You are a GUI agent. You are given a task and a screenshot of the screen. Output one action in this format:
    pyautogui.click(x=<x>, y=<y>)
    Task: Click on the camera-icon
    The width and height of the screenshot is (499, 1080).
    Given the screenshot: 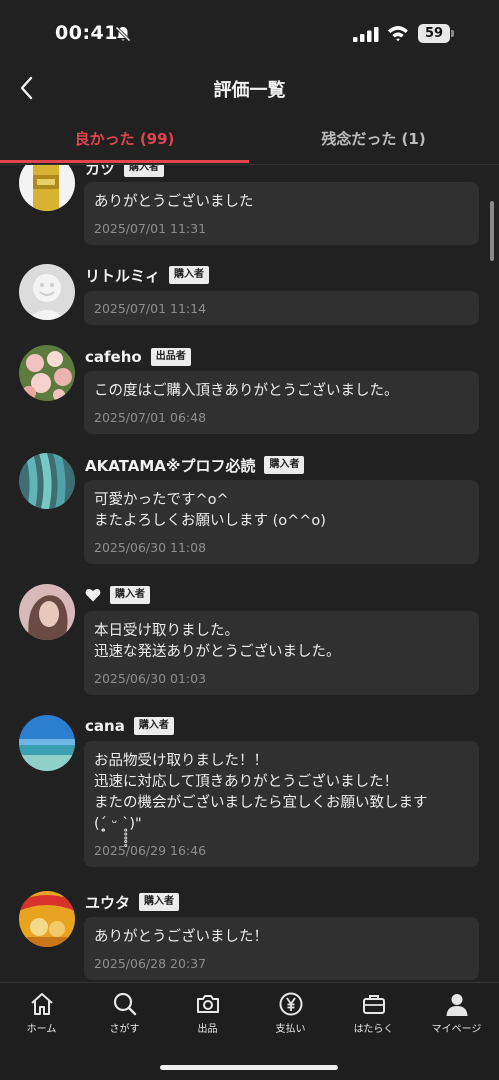 What is the action you would take?
    pyautogui.click(x=207, y=1004)
    